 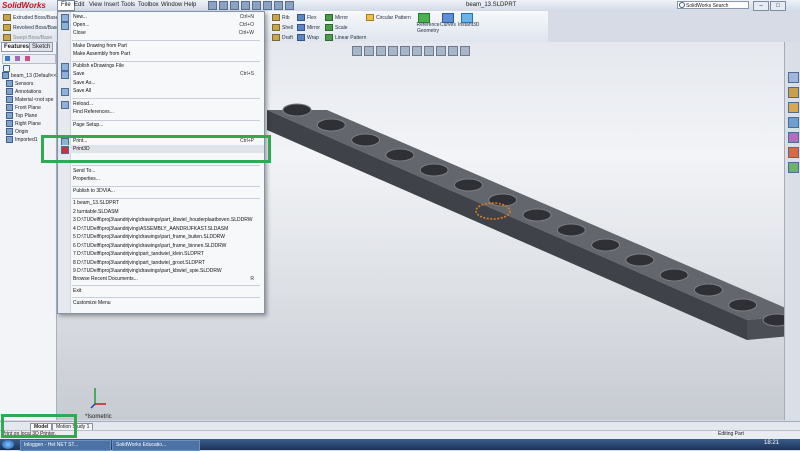 What do you see at coordinates (31, 27) in the screenshot?
I see `revolved-boss-button: Revolved Boss/Base` at bounding box center [31, 27].